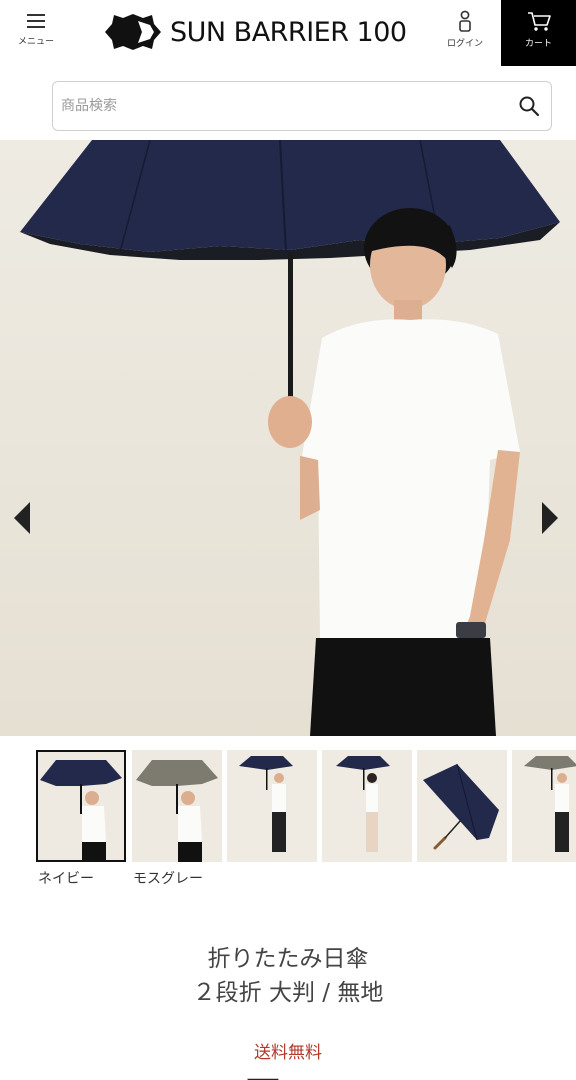 Image resolution: width=576 pixels, height=1080 pixels. I want to click on hamburger-icon, so click(36, 21).